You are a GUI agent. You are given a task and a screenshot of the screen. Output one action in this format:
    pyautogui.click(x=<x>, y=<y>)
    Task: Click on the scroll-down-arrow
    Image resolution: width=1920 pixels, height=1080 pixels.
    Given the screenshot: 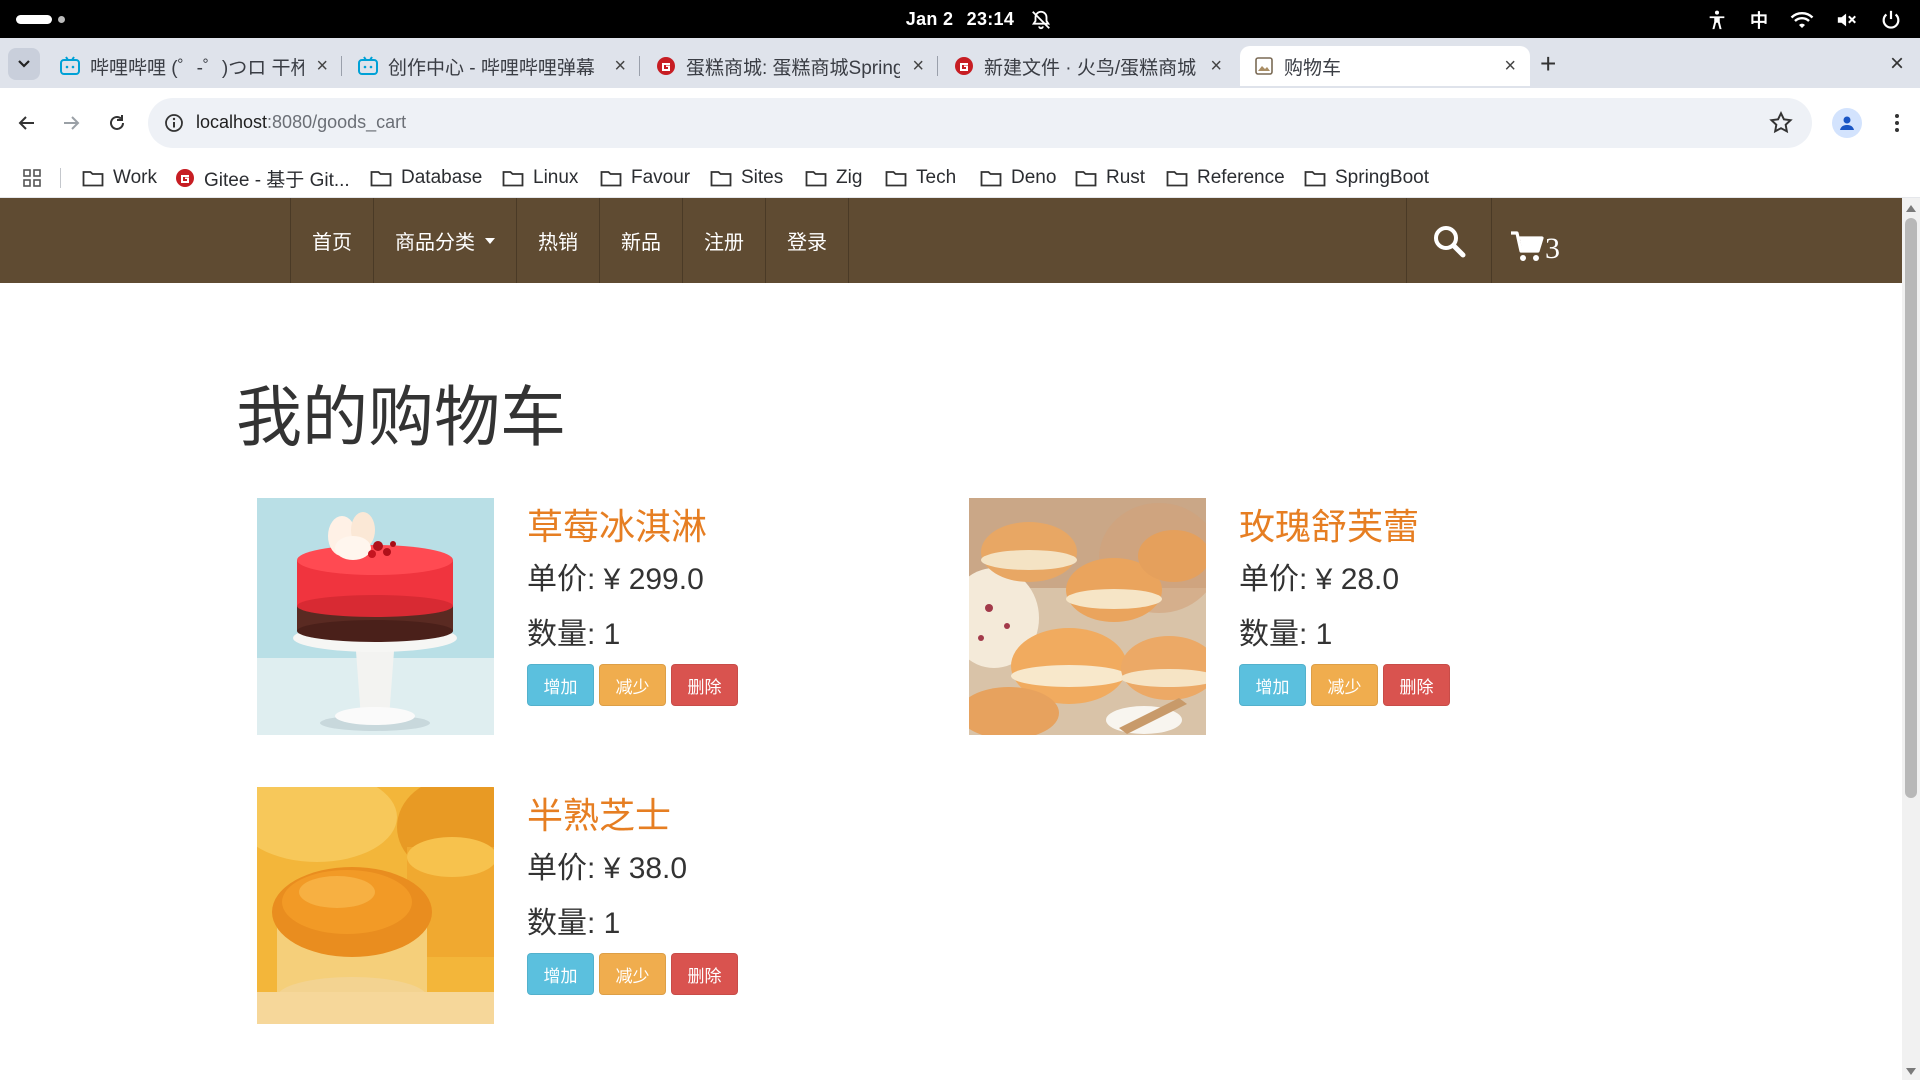 What is the action you would take?
    pyautogui.click(x=1911, y=1071)
    